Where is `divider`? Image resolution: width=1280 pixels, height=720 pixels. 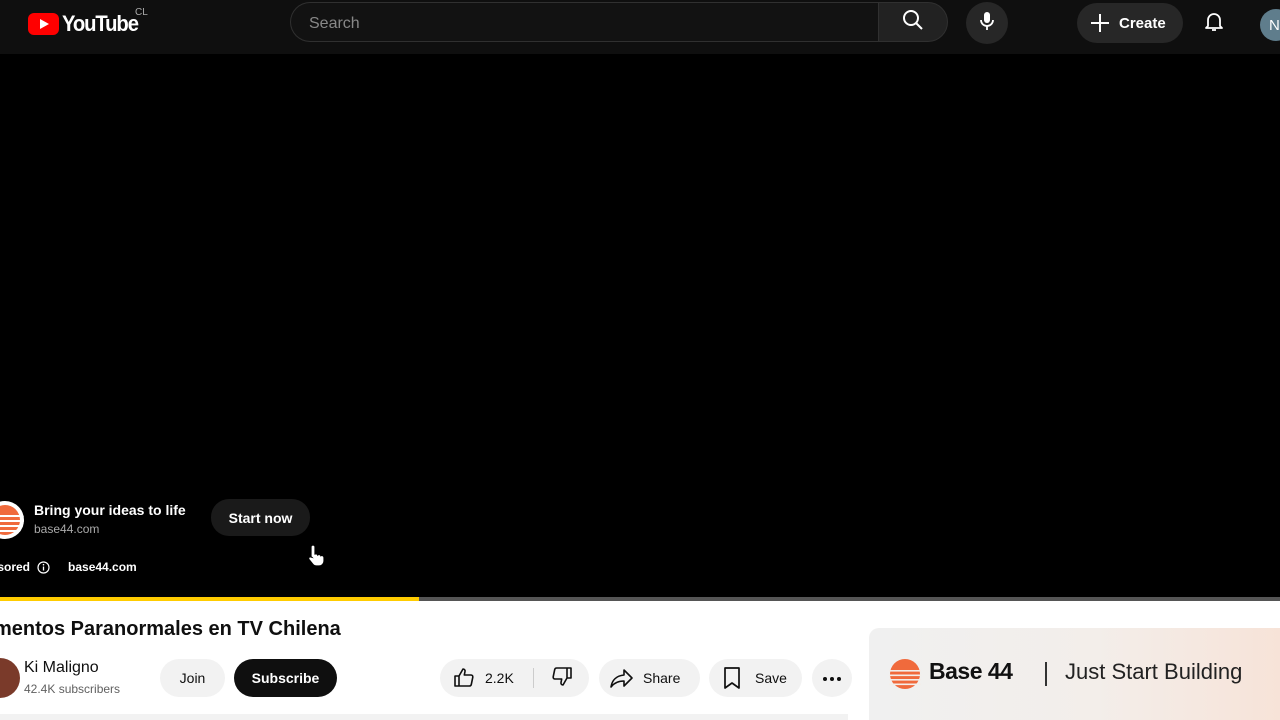
divider is located at coordinates (1046, 674).